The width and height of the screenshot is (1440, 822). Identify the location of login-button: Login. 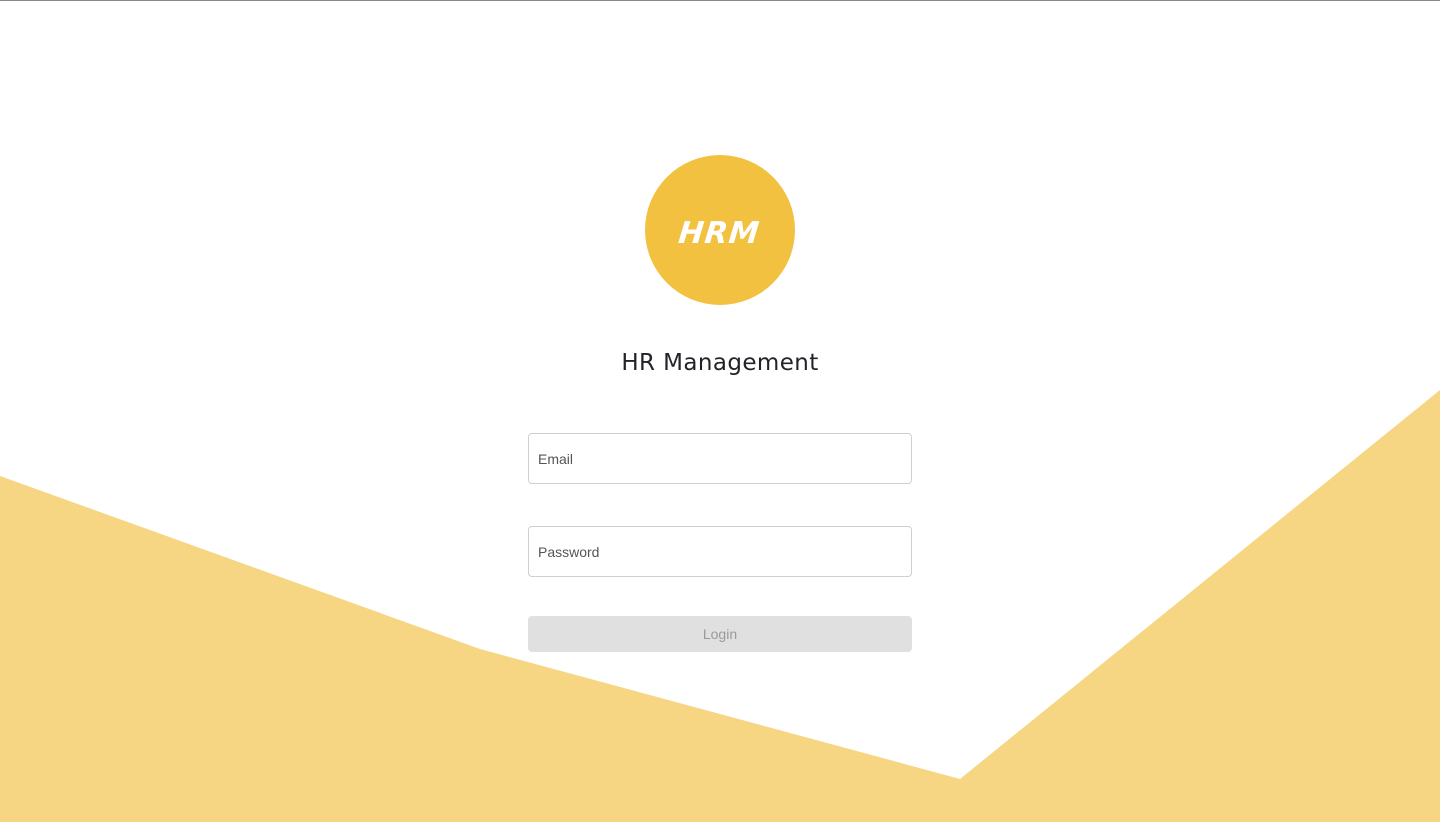
(720, 634).